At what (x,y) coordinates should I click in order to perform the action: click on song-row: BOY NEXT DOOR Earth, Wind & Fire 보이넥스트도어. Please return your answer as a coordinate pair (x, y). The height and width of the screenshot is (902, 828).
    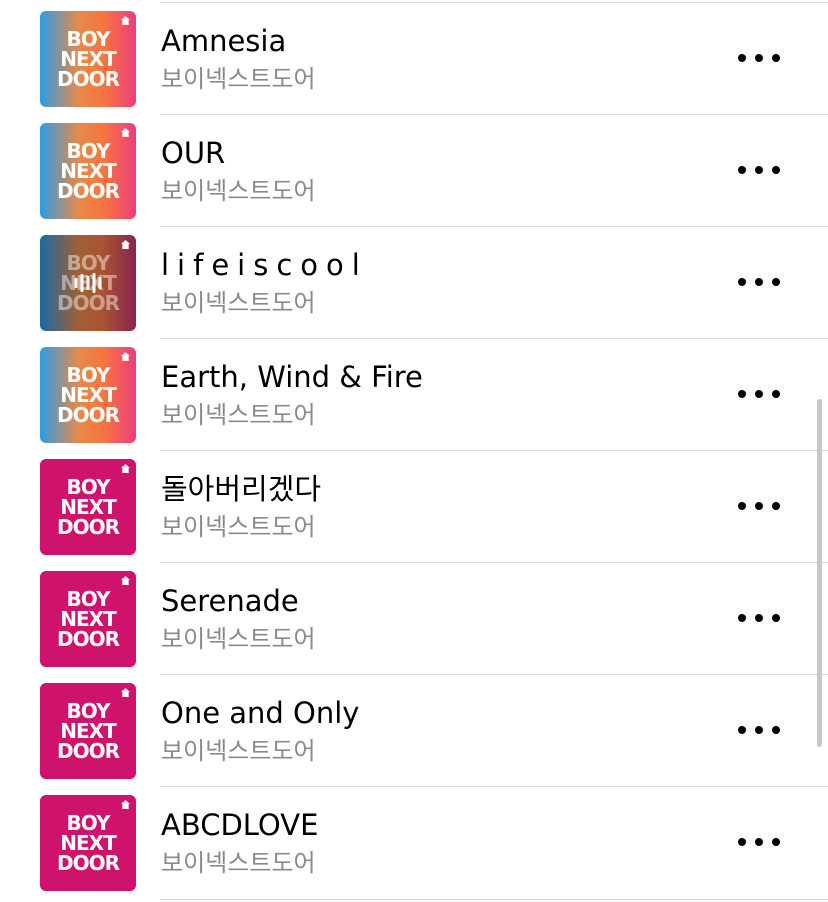
    Looking at the image, I should click on (414, 394).